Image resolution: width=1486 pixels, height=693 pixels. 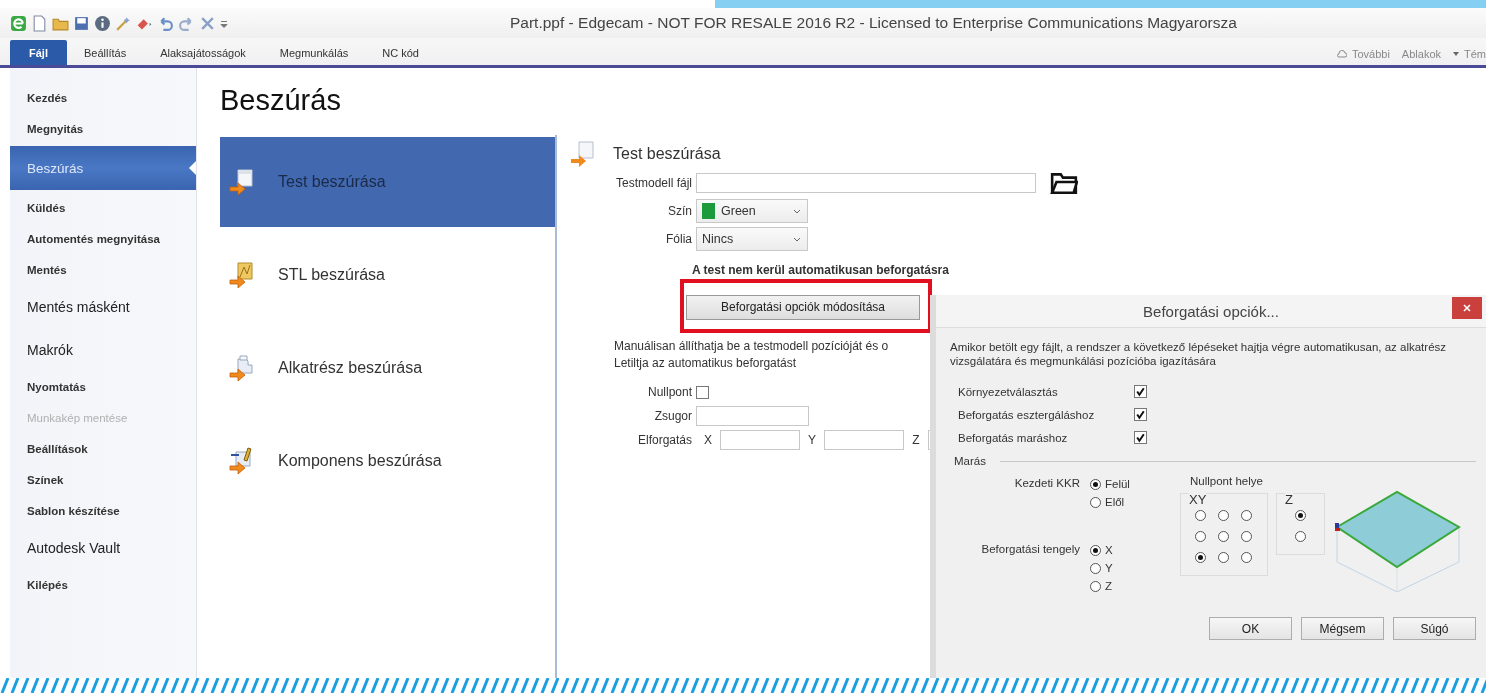 I want to click on field-label: Fólia, so click(x=679, y=239).